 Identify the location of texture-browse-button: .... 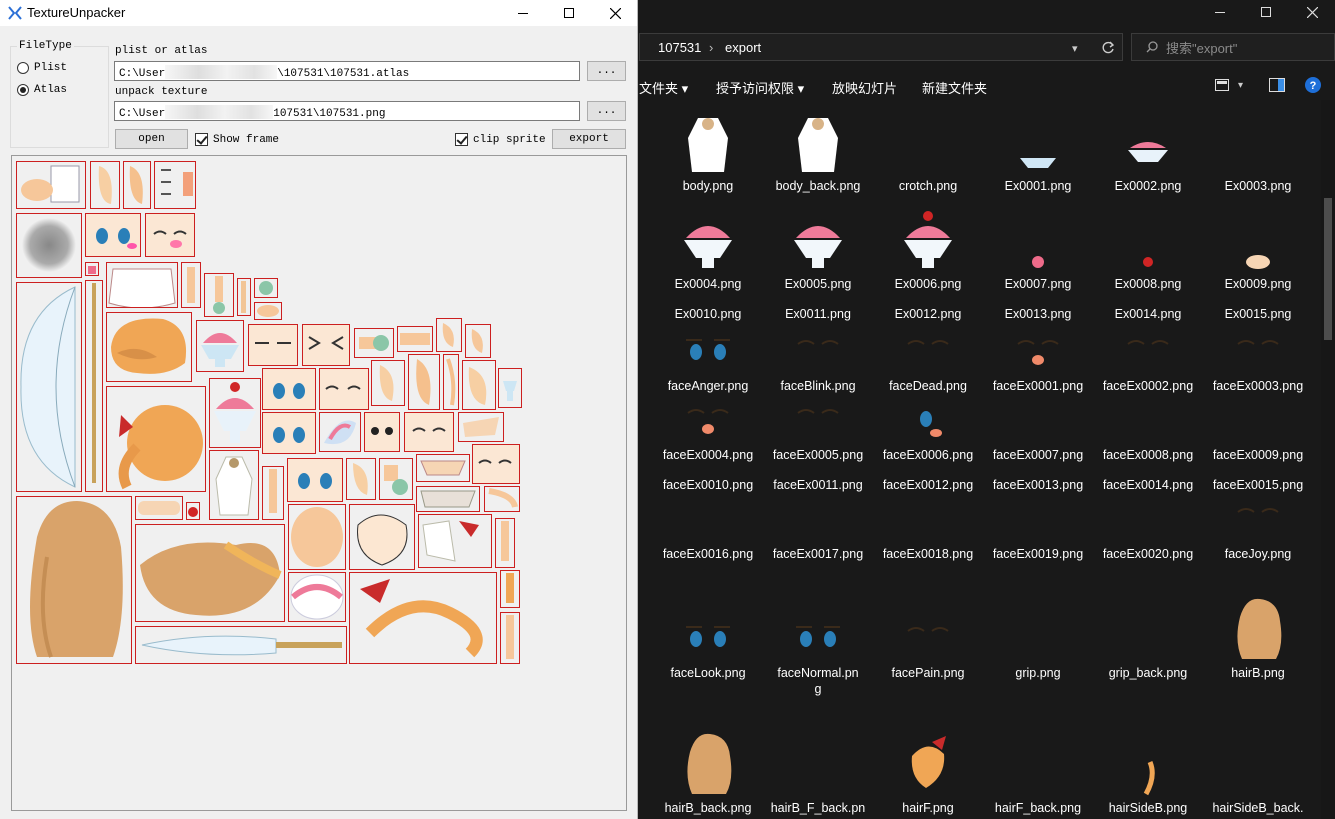
(606, 111).